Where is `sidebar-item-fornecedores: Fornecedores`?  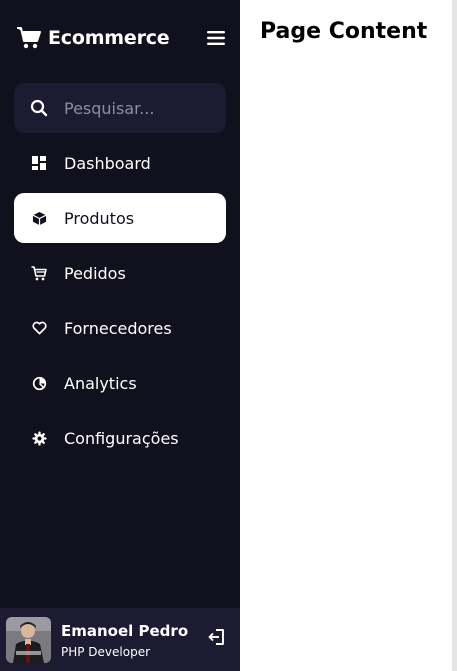 sidebar-item-fornecedores: Fornecedores is located at coordinates (120, 328).